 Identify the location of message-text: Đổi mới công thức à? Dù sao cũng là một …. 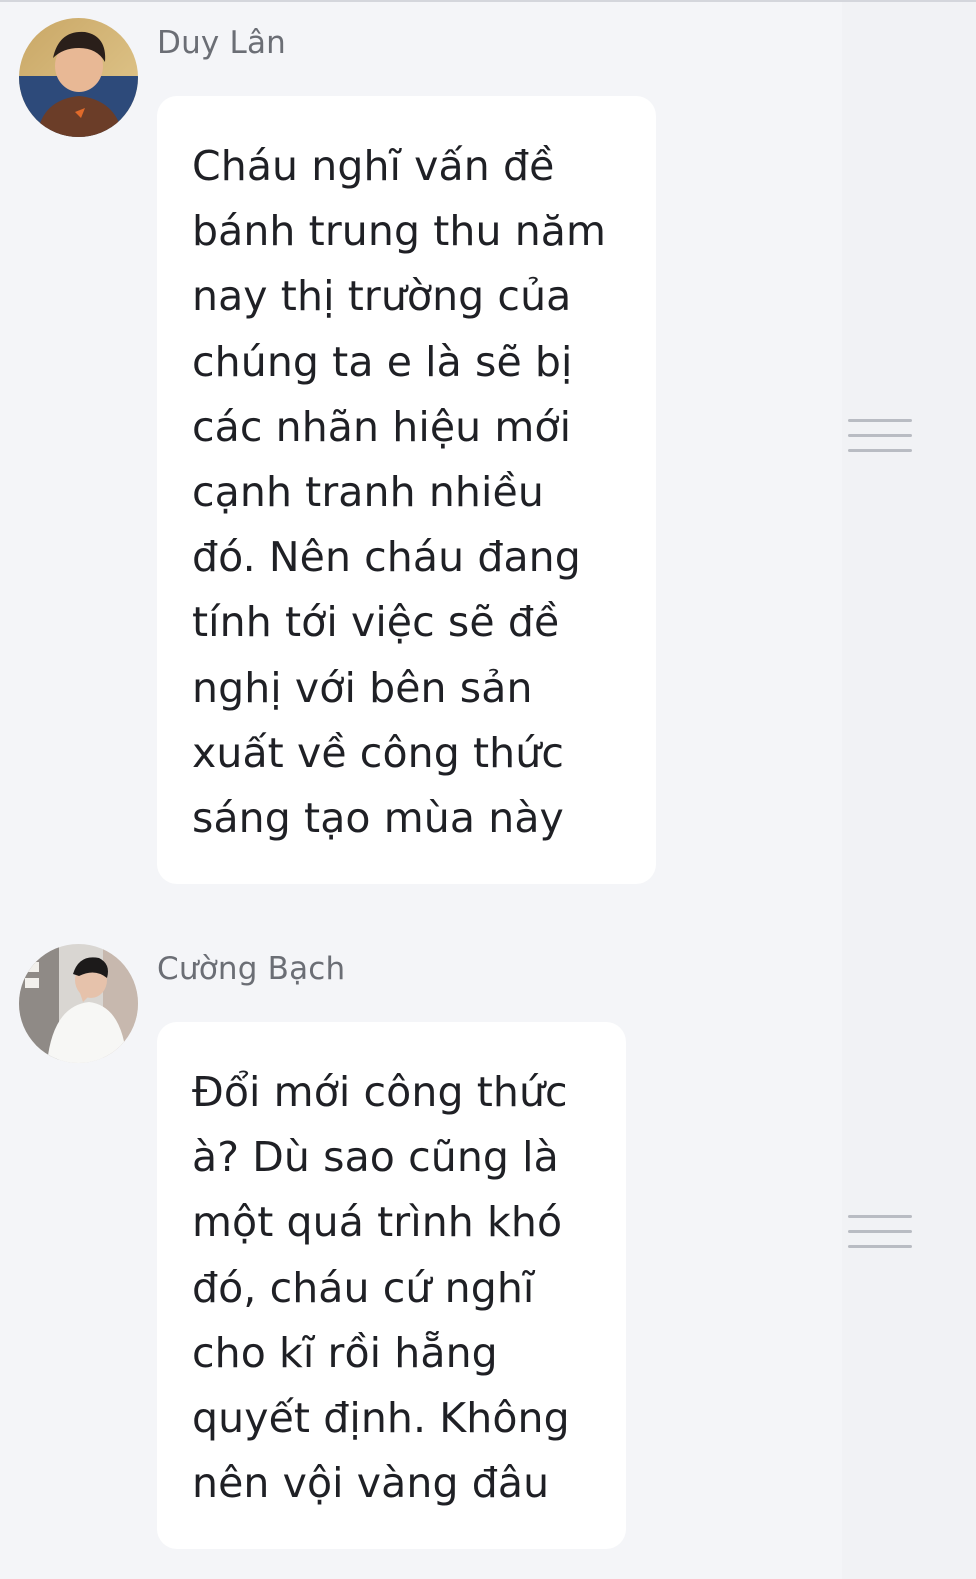
(381, 1288).